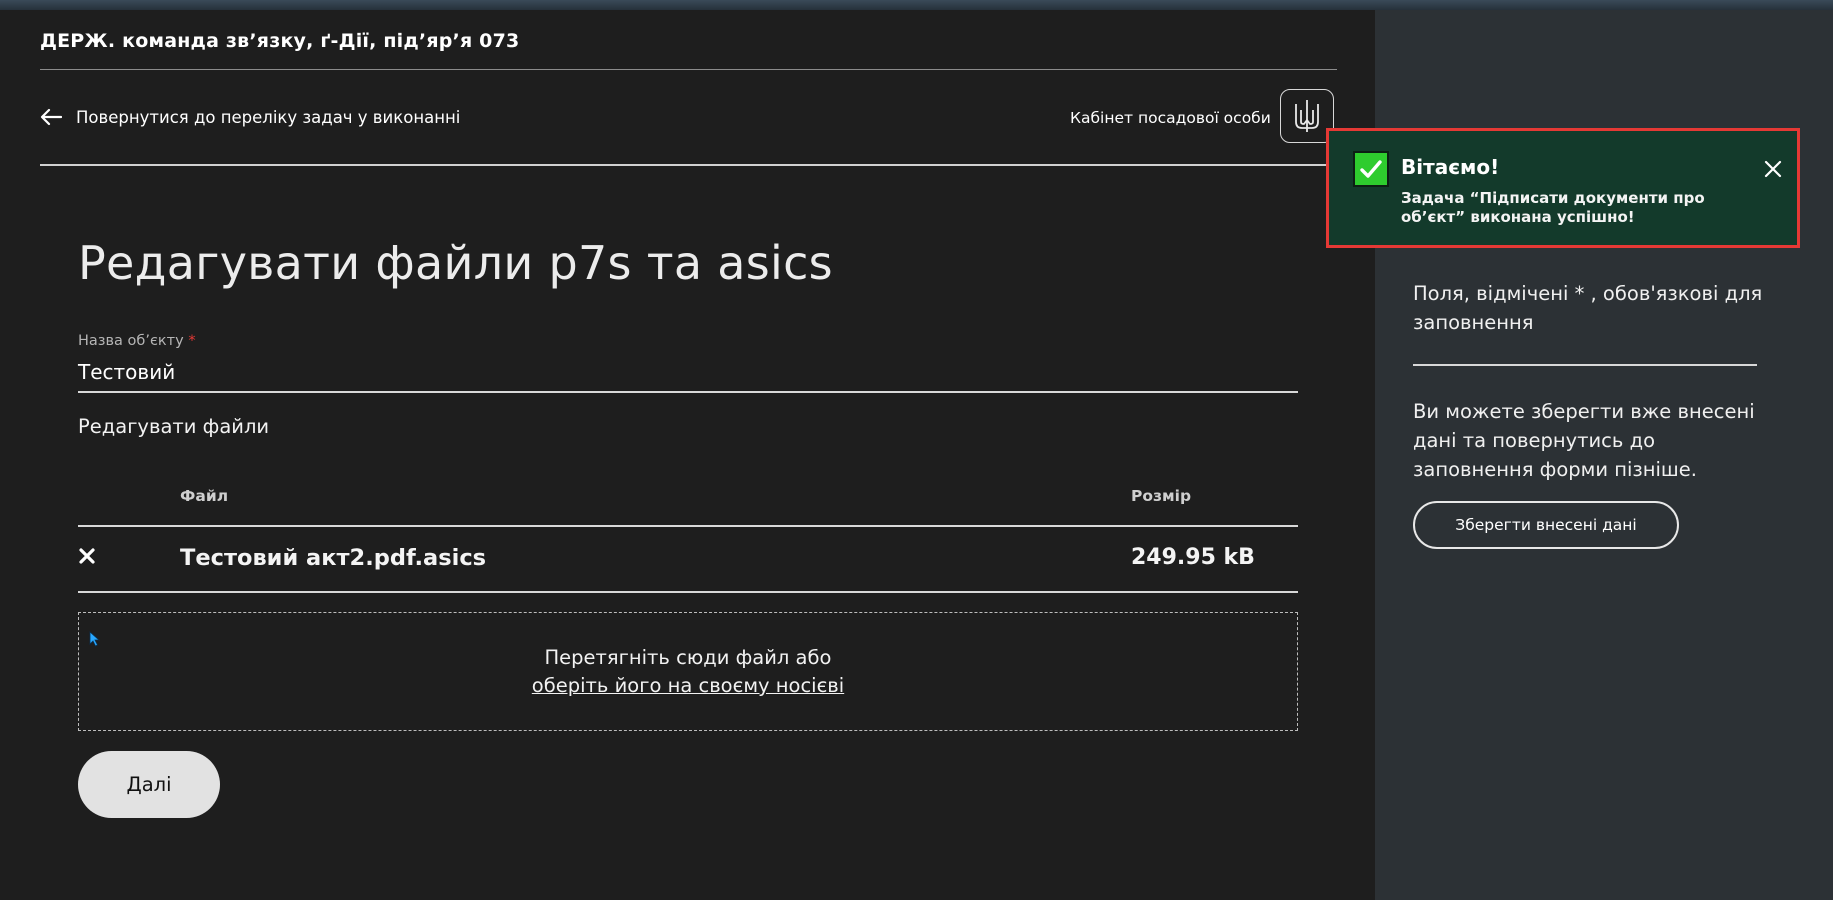 This screenshot has width=1833, height=900. What do you see at coordinates (688, 165) in the screenshot?
I see `header-bottom-divider` at bounding box center [688, 165].